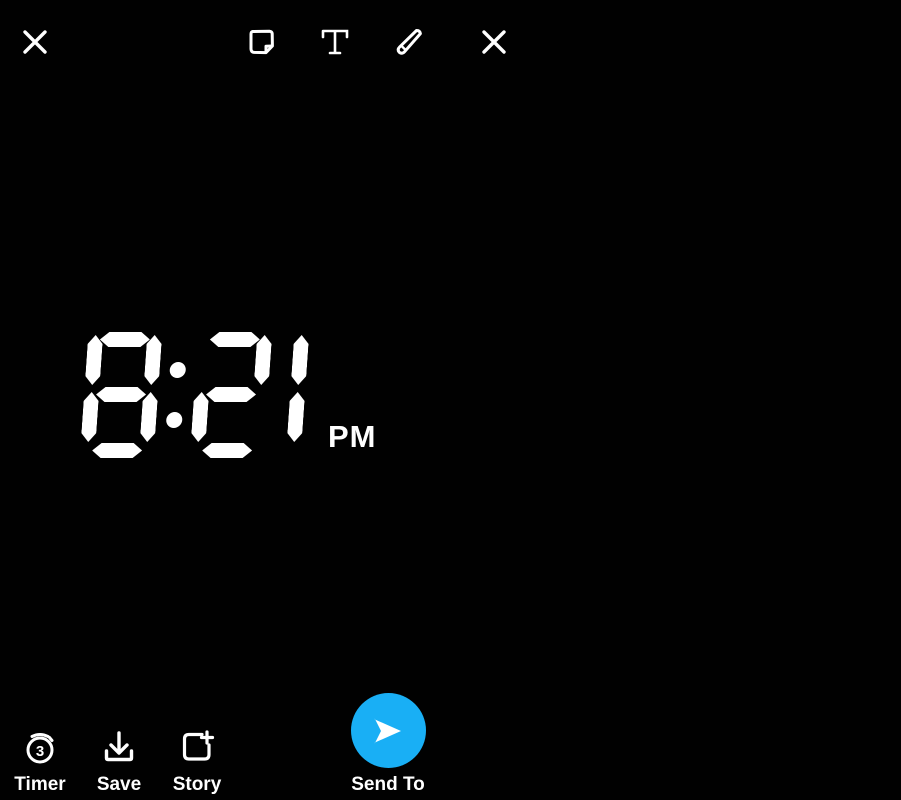 This screenshot has height=800, width=901. I want to click on save-button: Save, so click(119, 759).